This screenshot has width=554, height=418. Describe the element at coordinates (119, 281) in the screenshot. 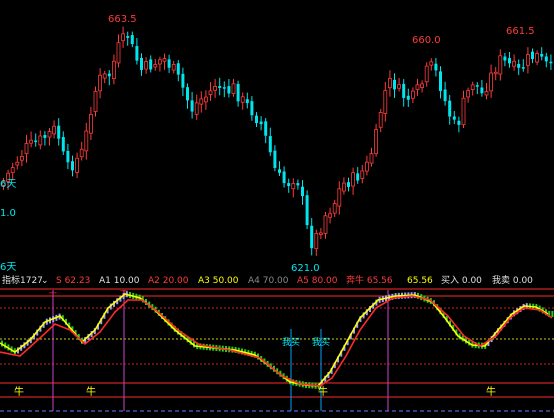

I see `value-a1: A1 10.00` at that location.